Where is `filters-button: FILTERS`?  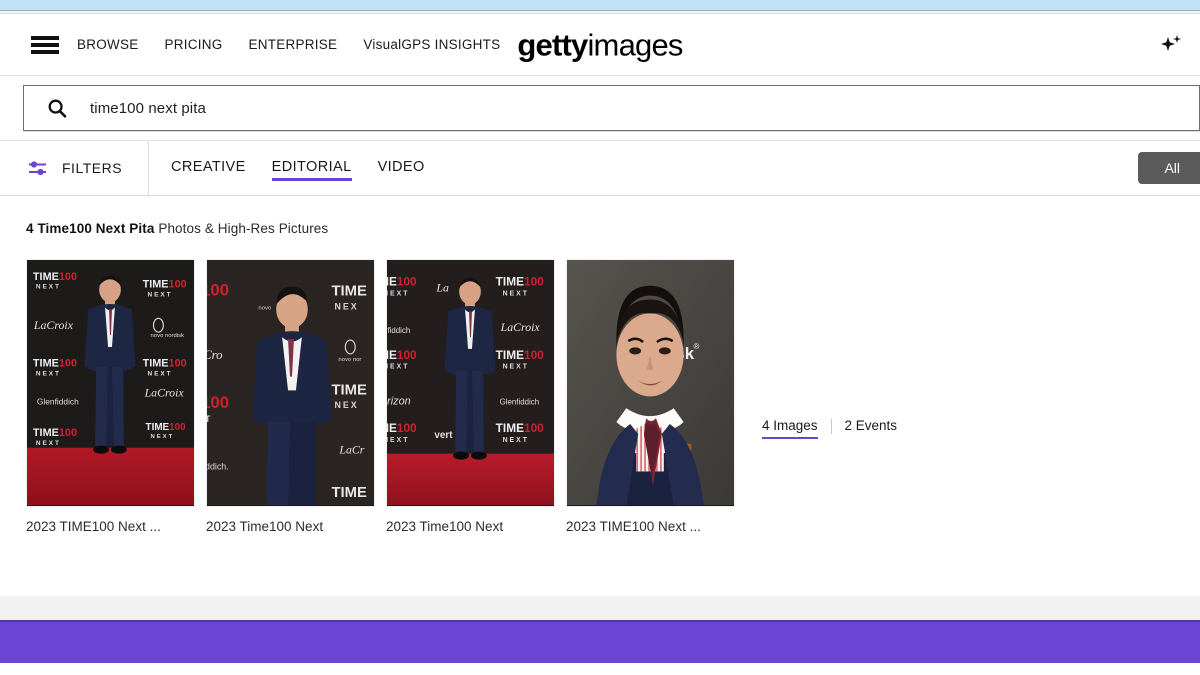
filters-button: FILTERS is located at coordinates (75, 168).